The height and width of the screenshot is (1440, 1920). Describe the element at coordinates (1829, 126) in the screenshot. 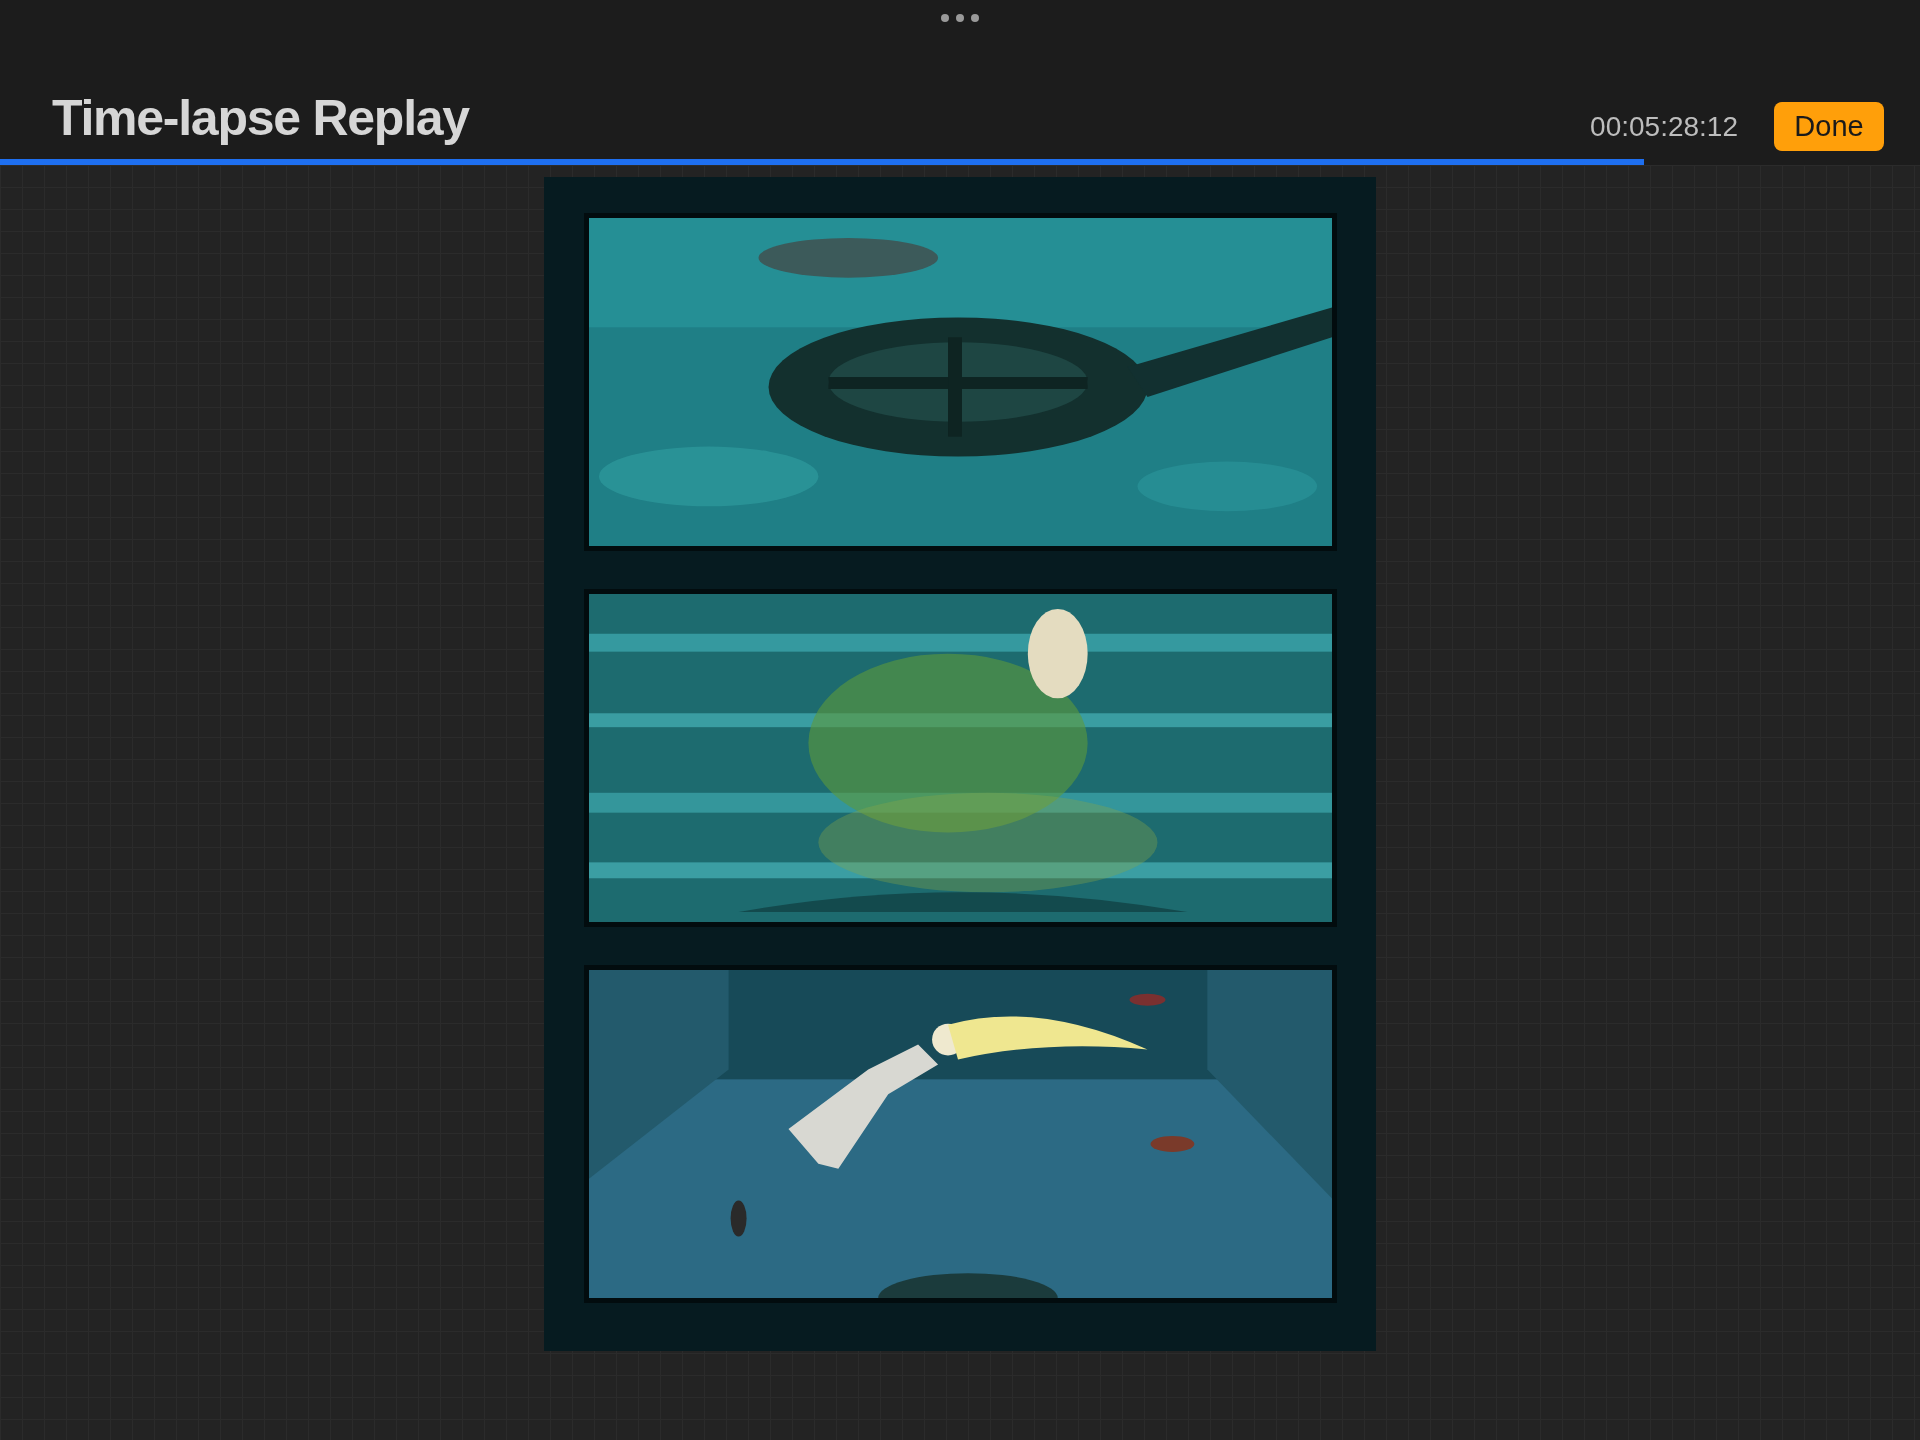

I see `done-button: Done` at that location.